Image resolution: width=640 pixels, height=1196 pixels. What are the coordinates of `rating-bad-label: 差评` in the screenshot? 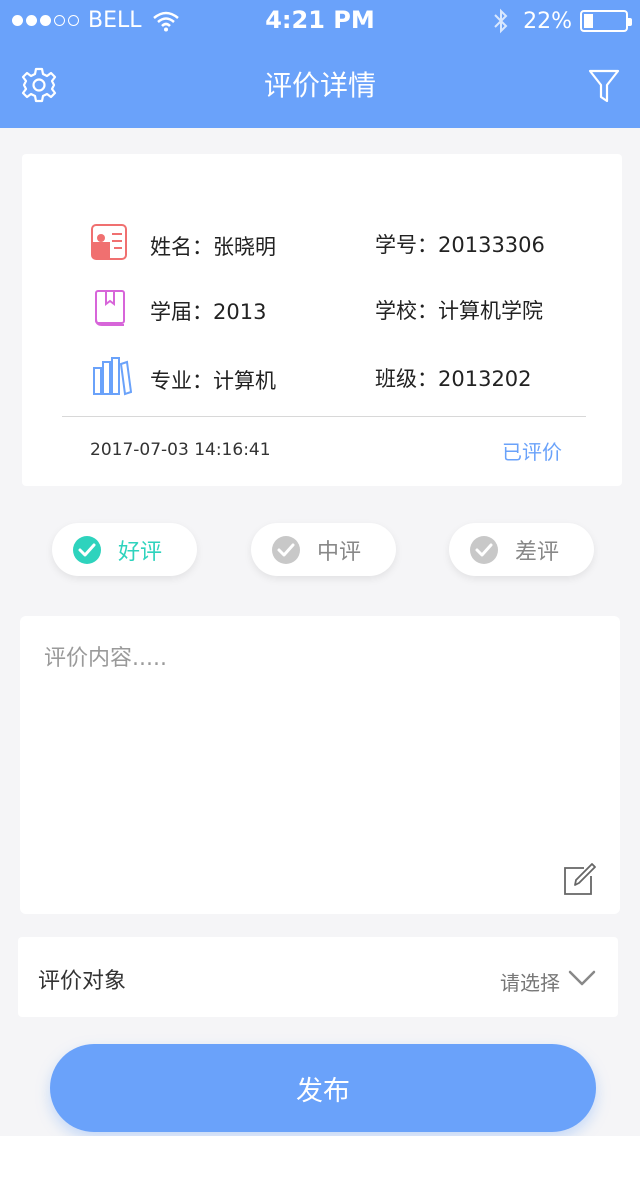 It's located at (537, 552).